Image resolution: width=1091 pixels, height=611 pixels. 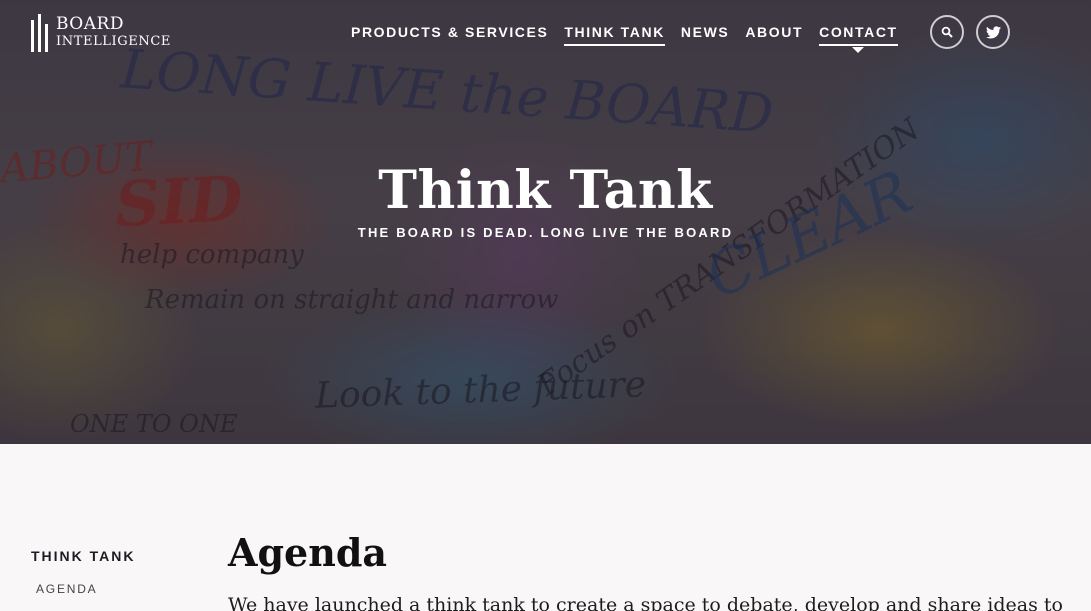 I want to click on nav-contact-label: CONTACT, so click(x=858, y=32).